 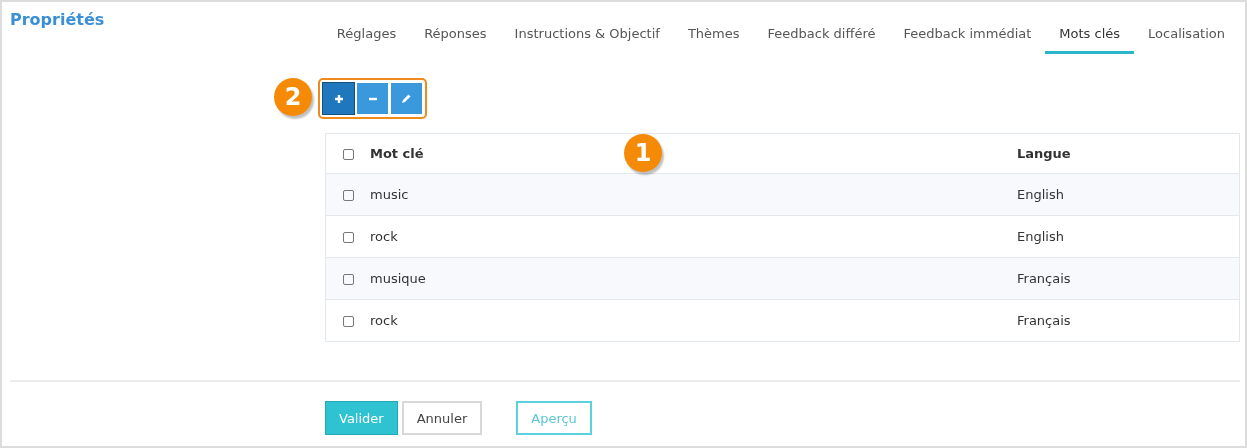 I want to click on callout-badge: 2, so click(x=293, y=97).